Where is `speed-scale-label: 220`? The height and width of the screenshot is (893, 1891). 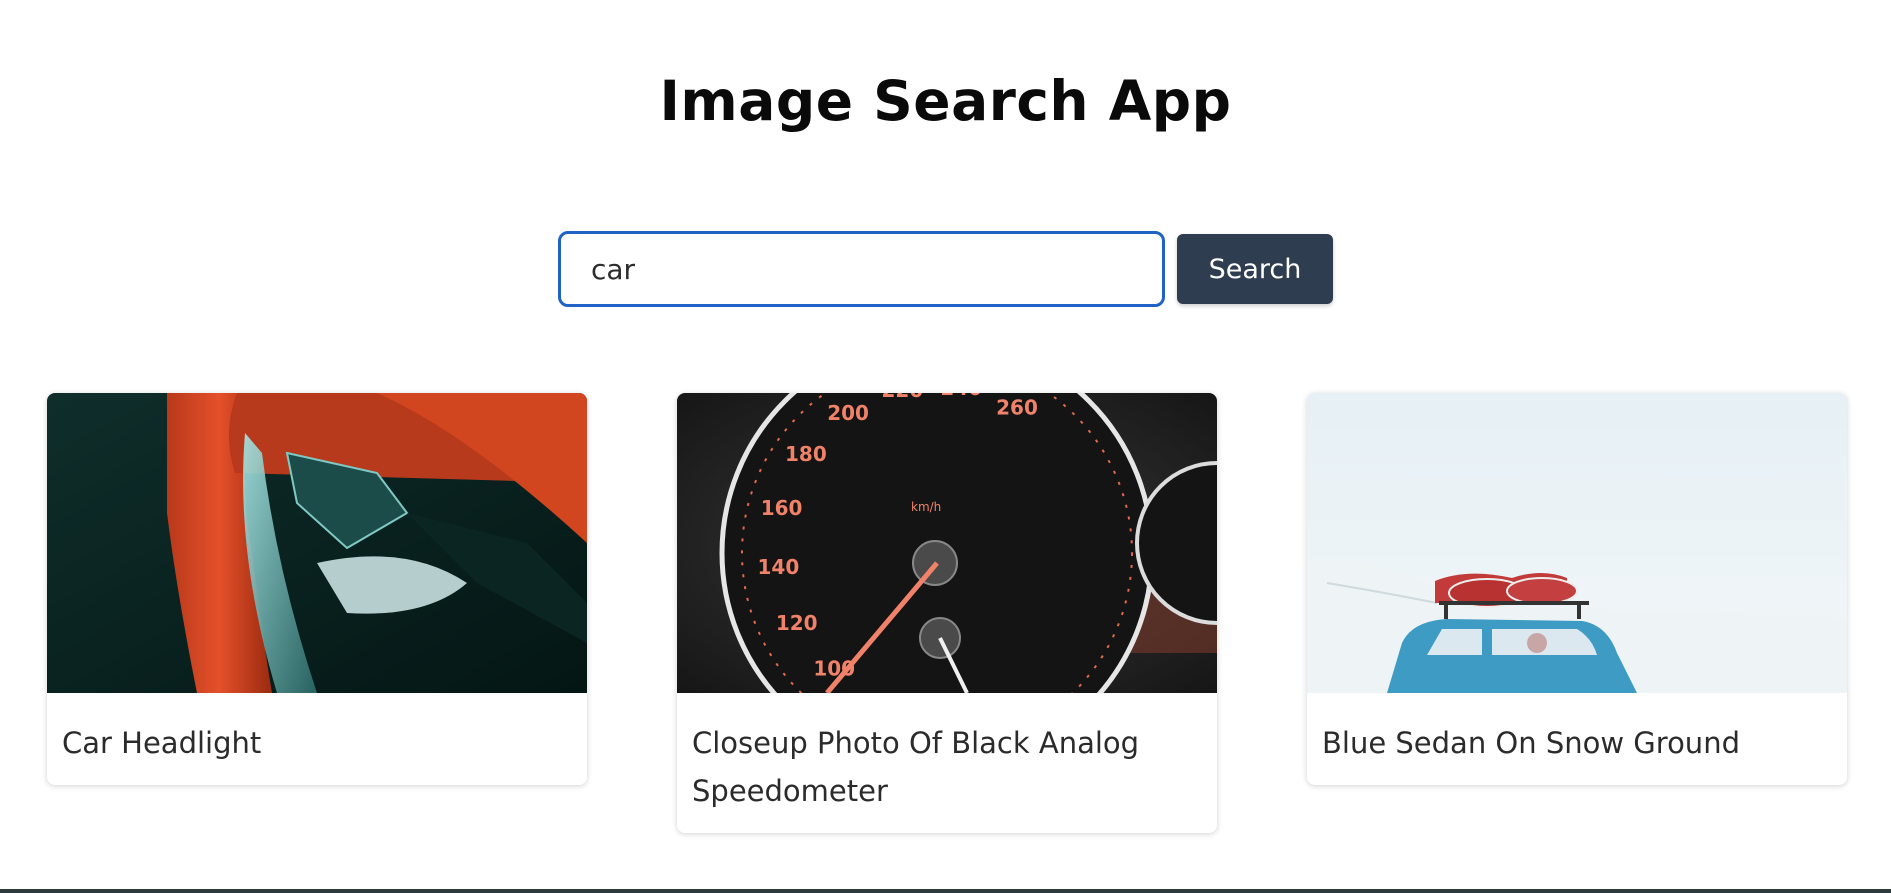
speed-scale-label: 220 is located at coordinates (903, 397).